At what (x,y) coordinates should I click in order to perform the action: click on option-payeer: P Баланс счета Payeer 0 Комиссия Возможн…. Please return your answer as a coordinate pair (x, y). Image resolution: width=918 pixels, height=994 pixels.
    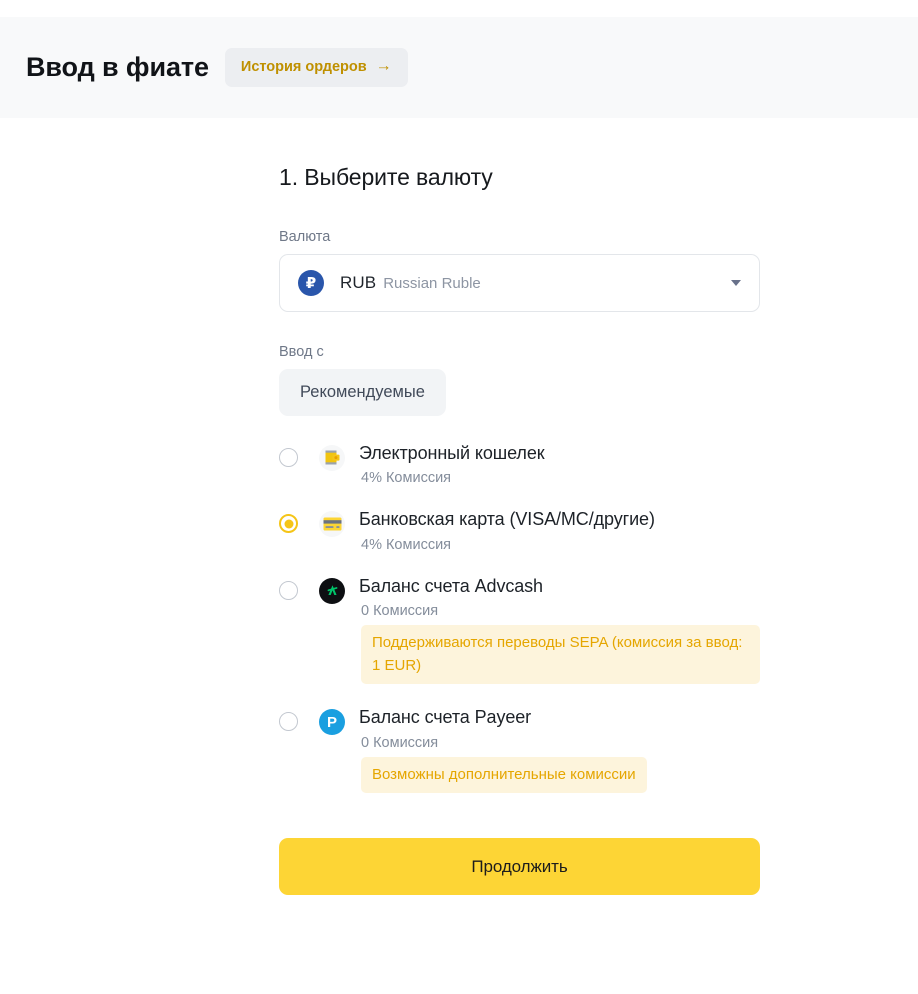
    Looking at the image, I should click on (519, 749).